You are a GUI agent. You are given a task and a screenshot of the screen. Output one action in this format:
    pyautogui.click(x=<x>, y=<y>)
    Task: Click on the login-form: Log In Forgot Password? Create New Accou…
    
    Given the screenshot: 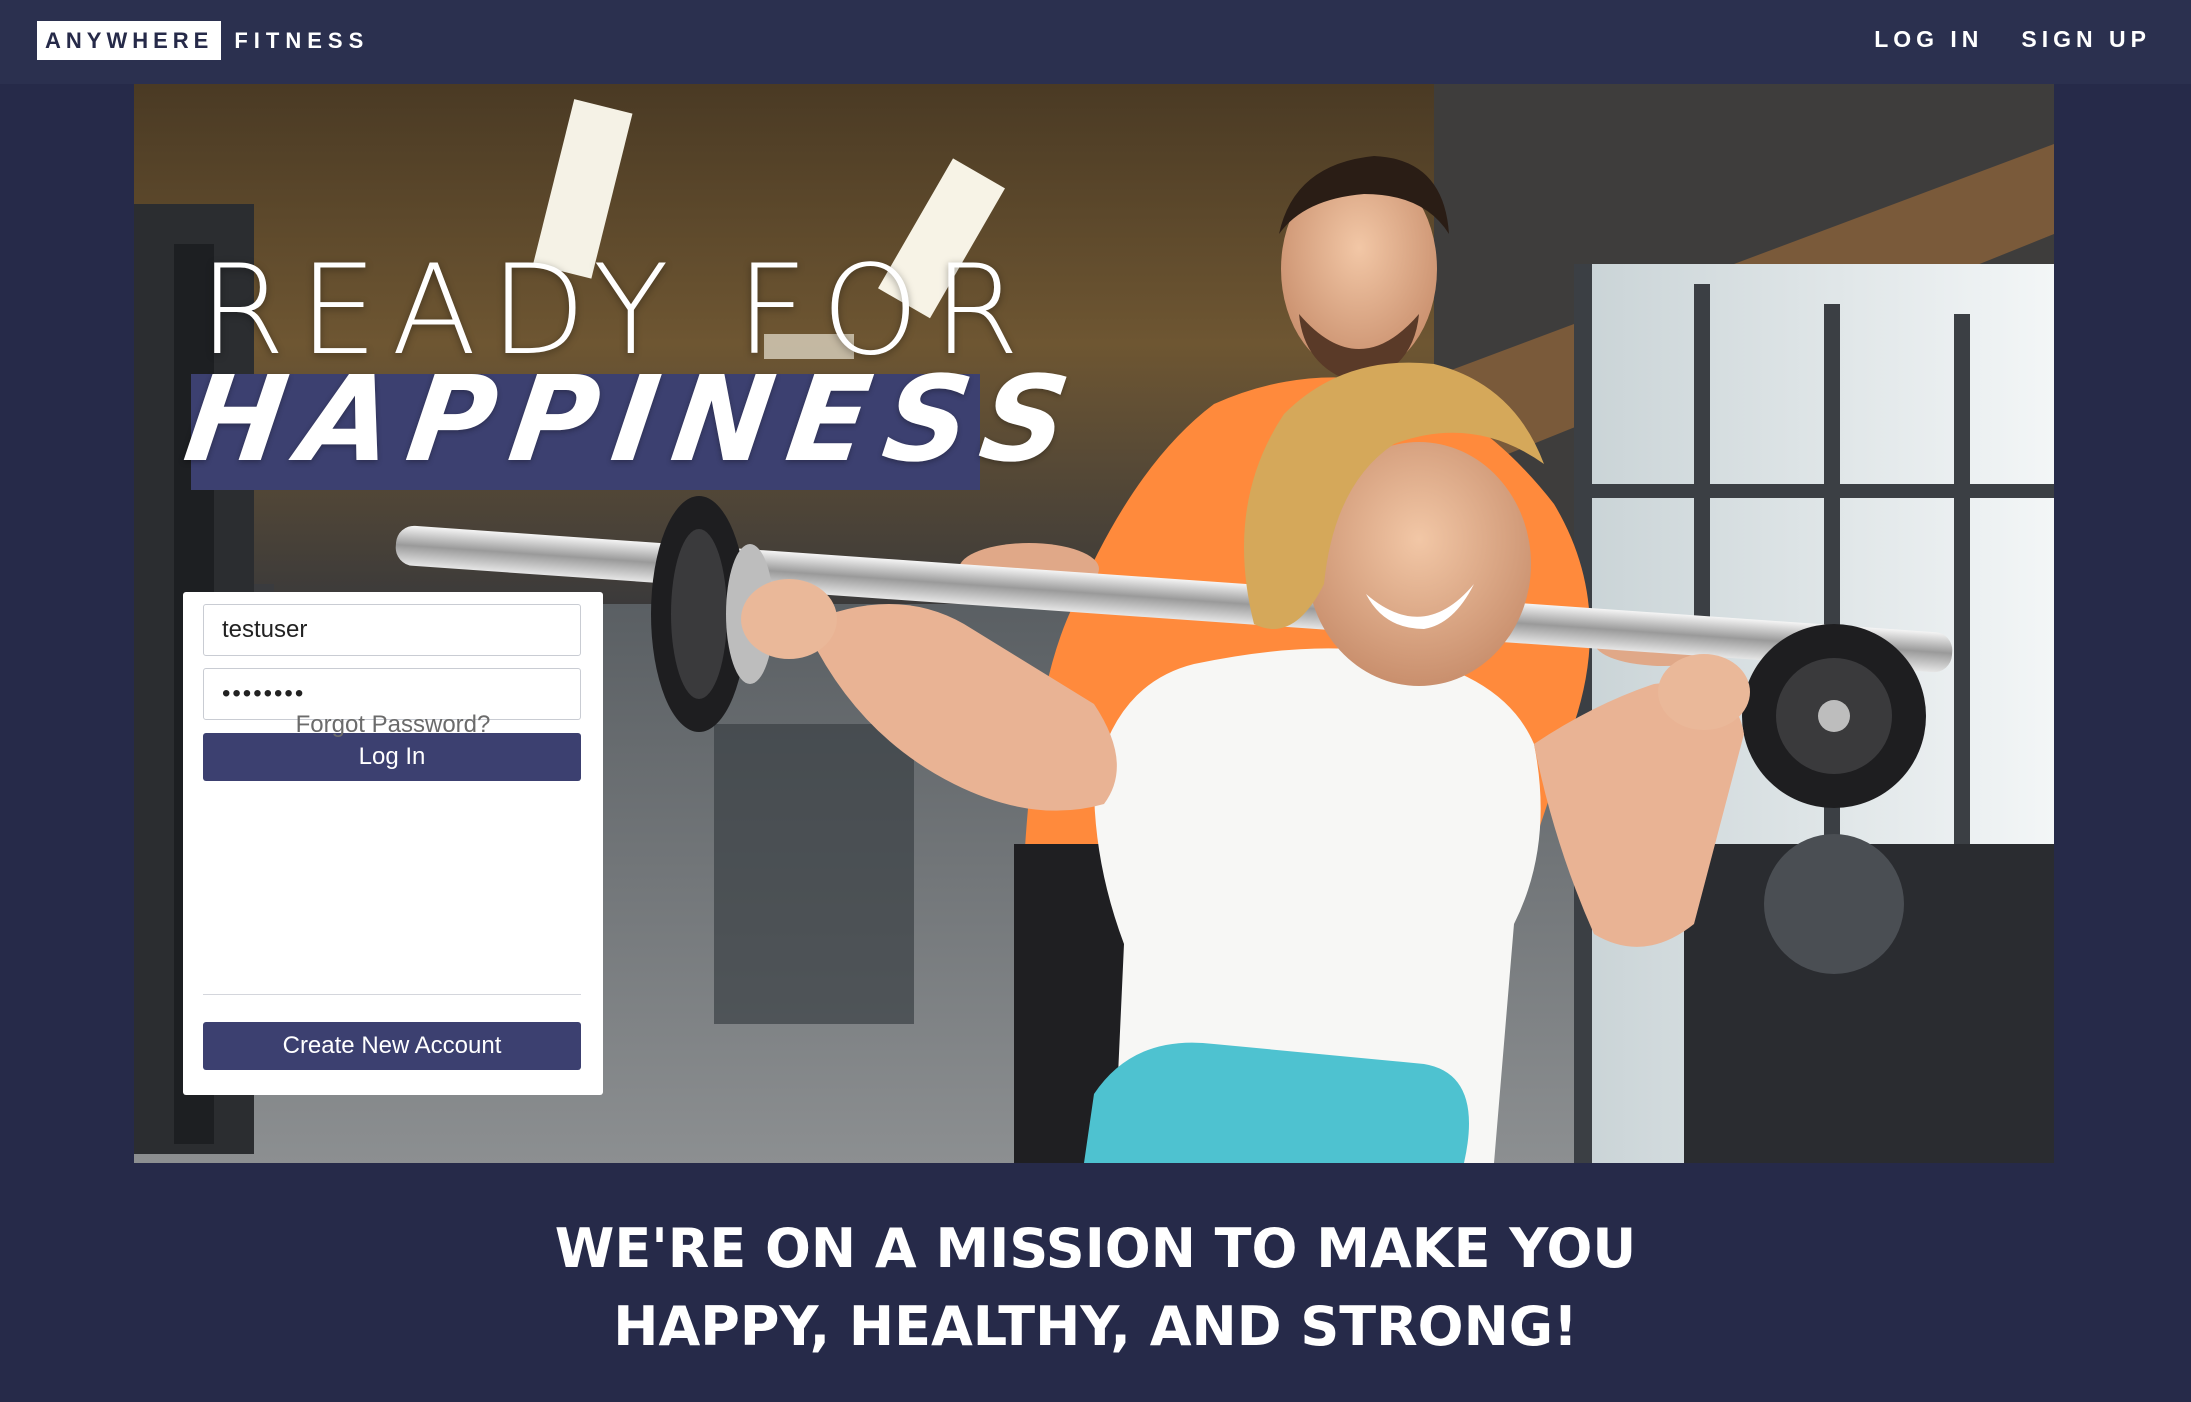 What is the action you would take?
    pyautogui.click(x=393, y=843)
    